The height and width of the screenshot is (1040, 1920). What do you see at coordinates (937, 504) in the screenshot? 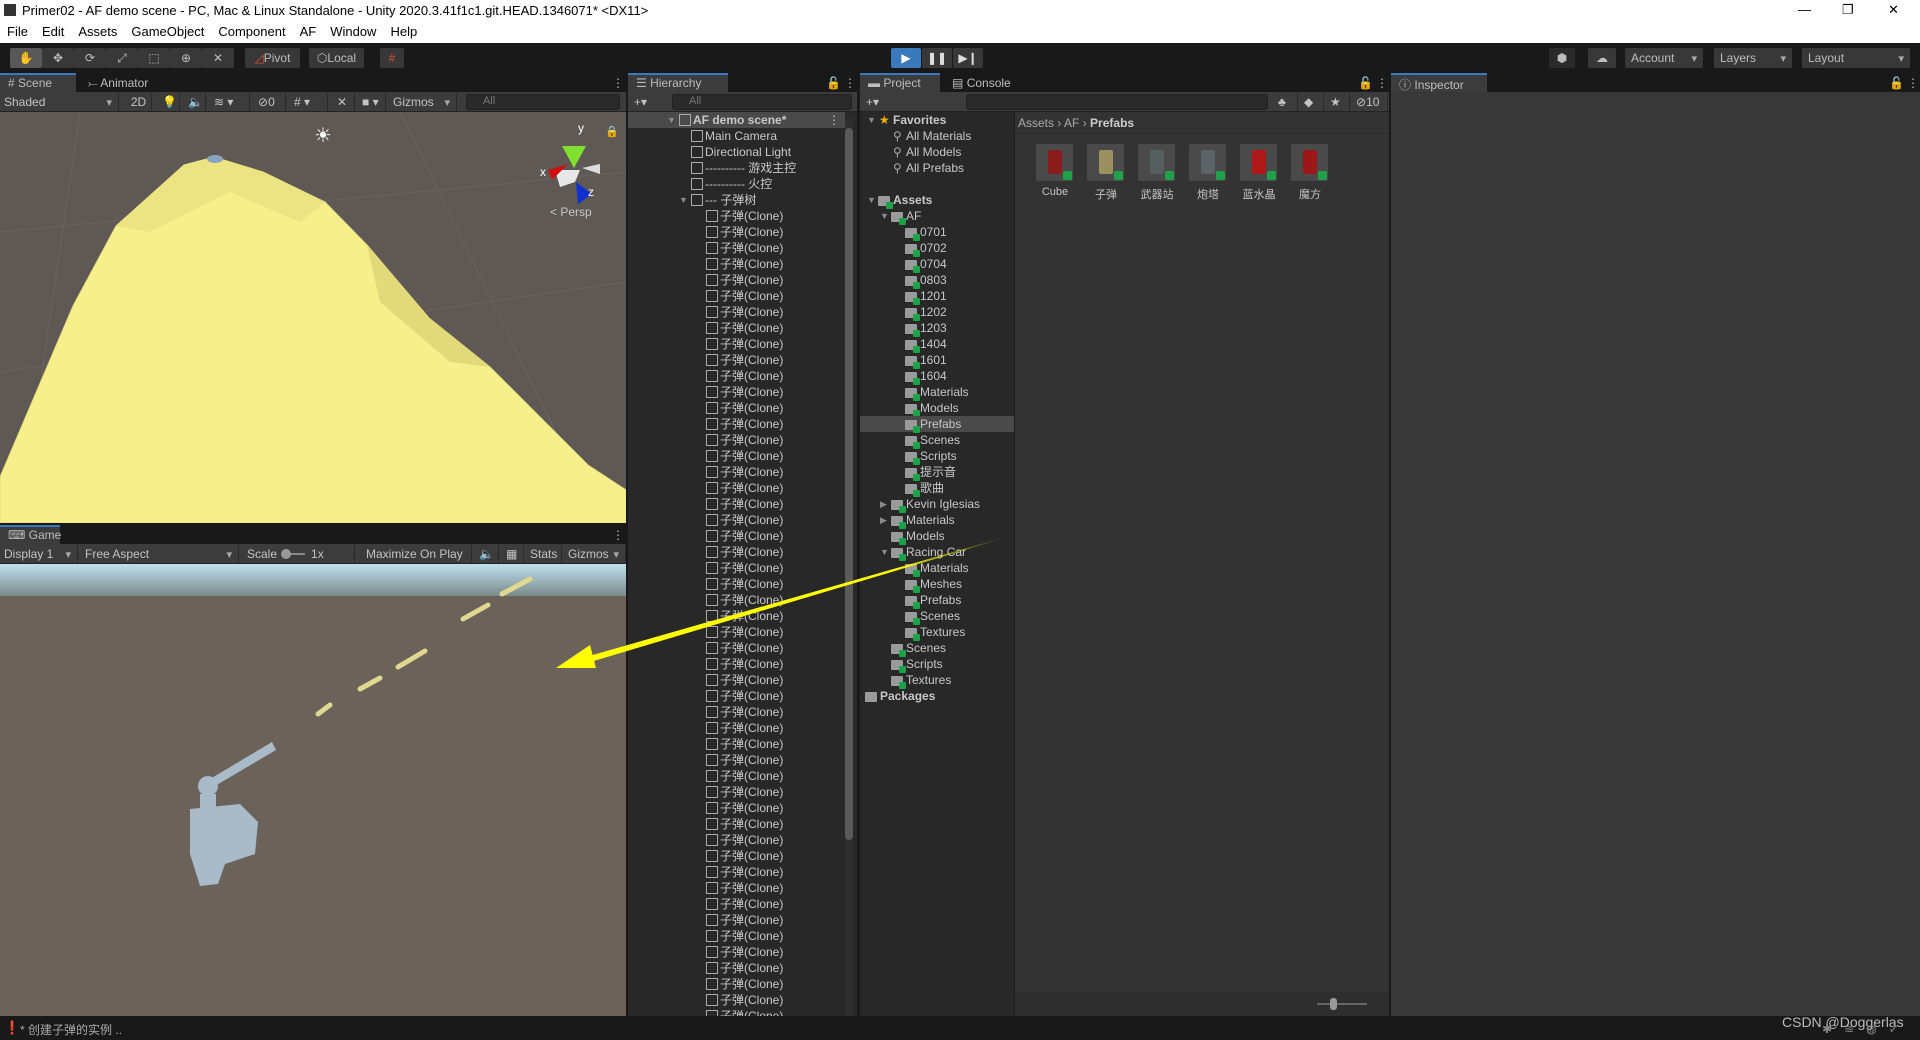
I see `folder-item: ▶ Kevin Iglesias` at bounding box center [937, 504].